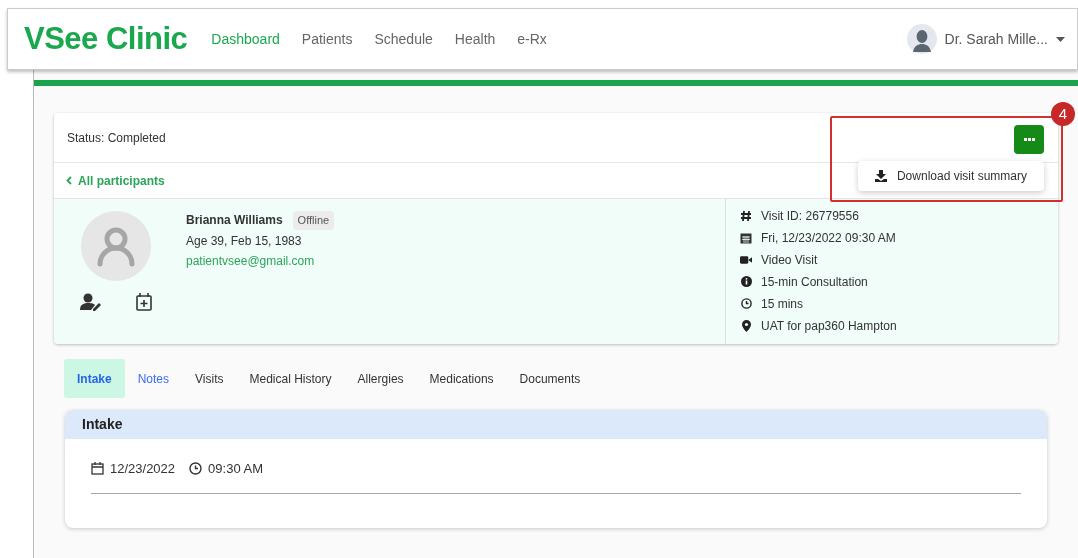  I want to click on patient-age: Age 39, Feb 15, 1983, so click(244, 241).